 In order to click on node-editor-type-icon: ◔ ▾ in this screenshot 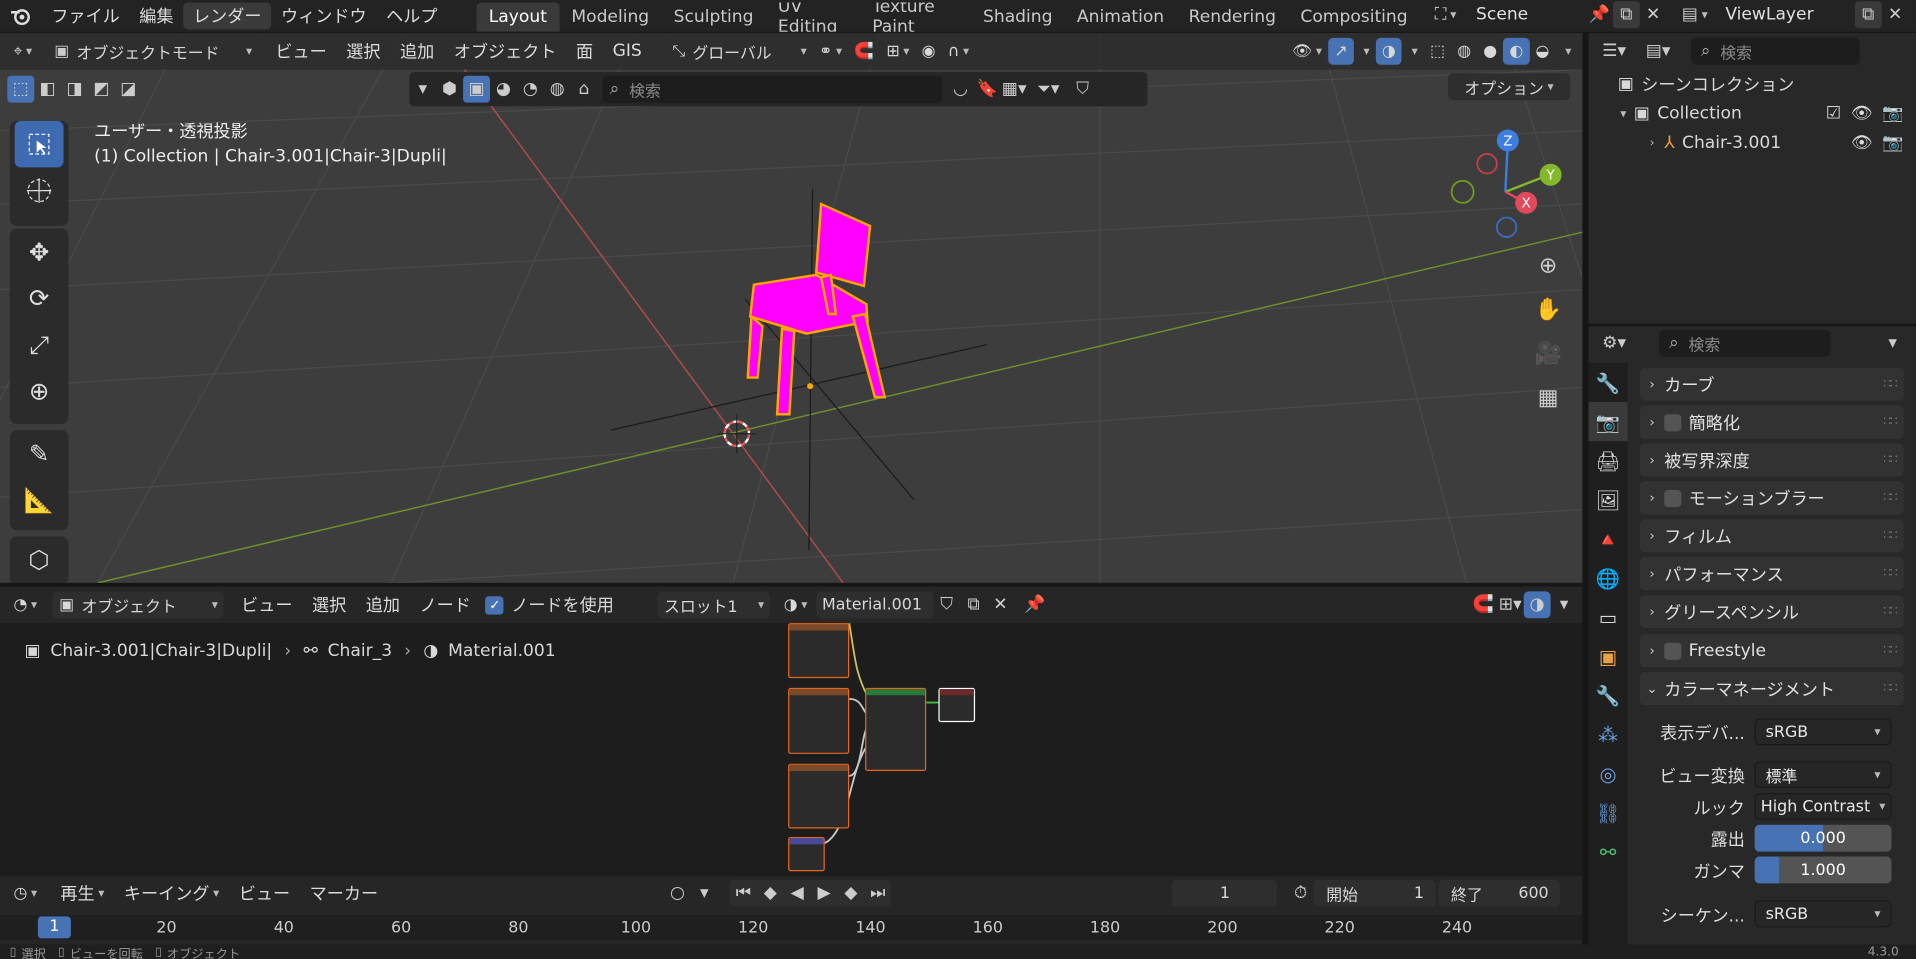, I will do `click(25, 604)`.